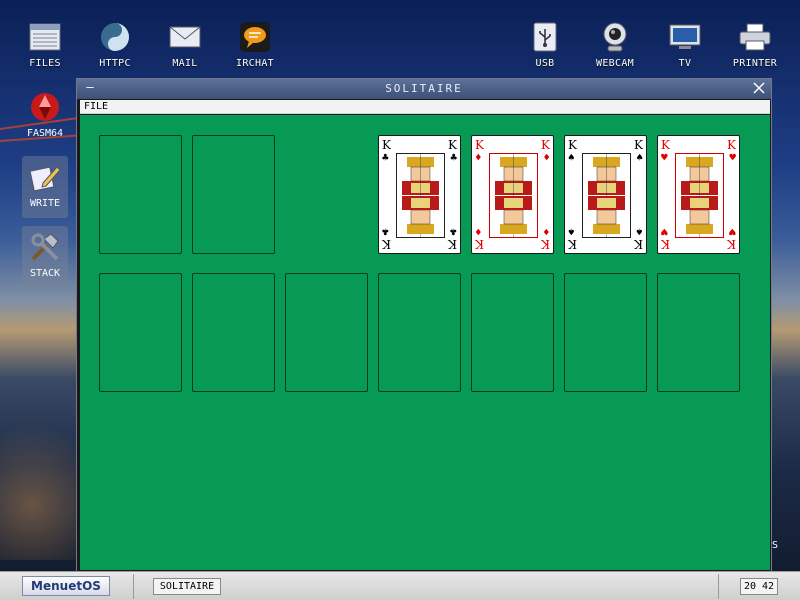 The image size is (800, 600). I want to click on desktop-icon-label: WRITE, so click(45, 203).